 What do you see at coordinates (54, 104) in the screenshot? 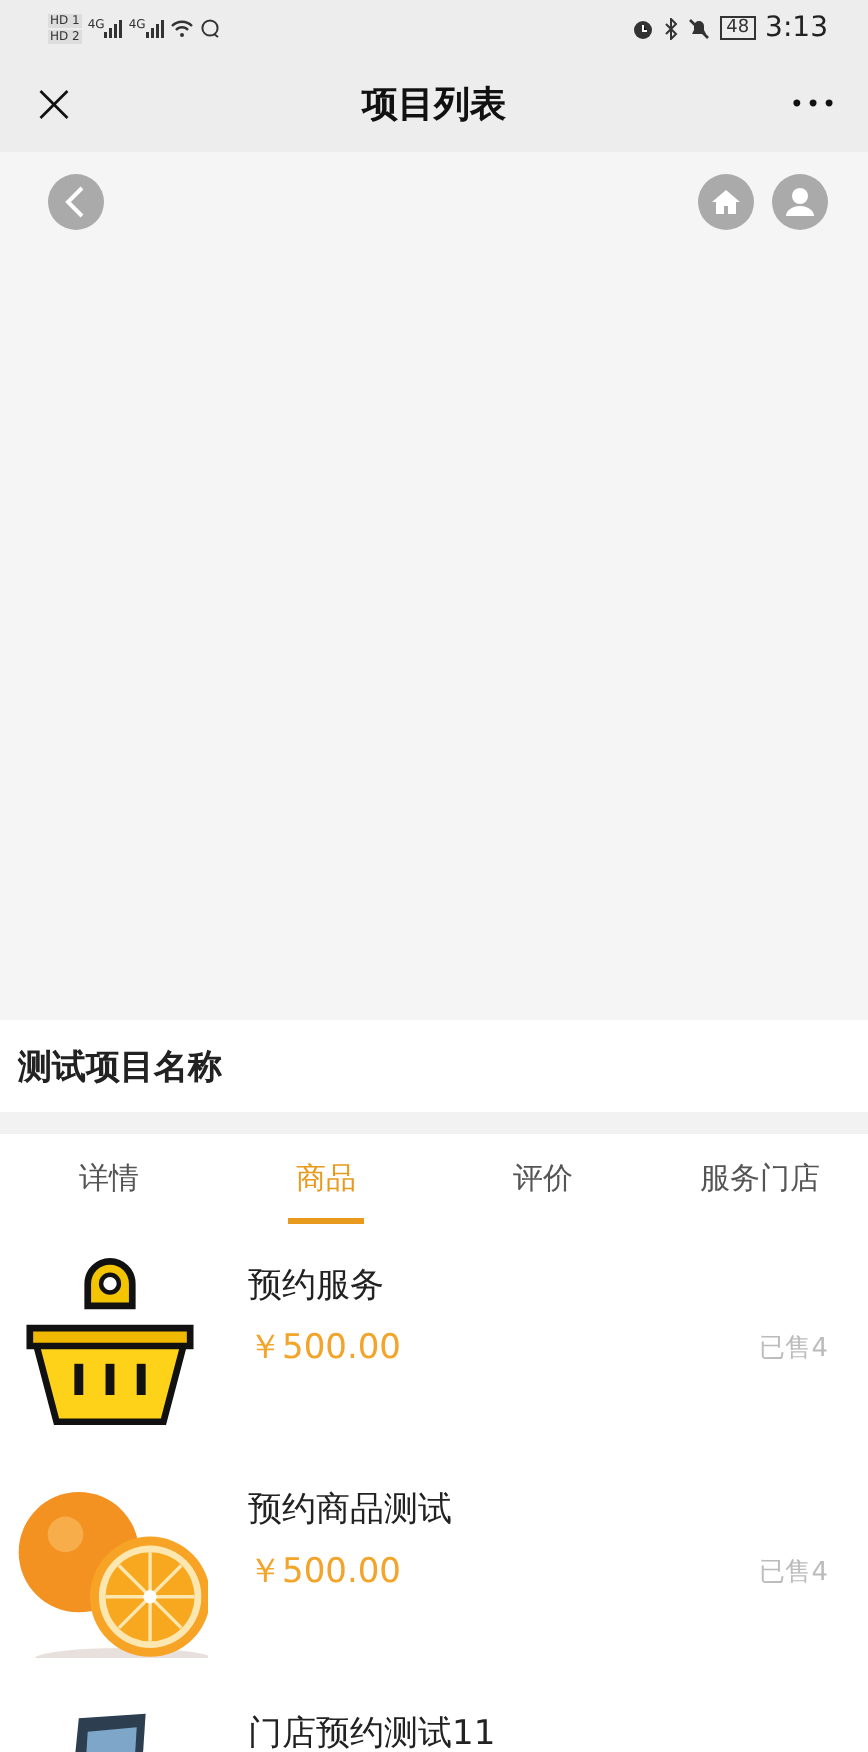
I see `close-button: ×` at bounding box center [54, 104].